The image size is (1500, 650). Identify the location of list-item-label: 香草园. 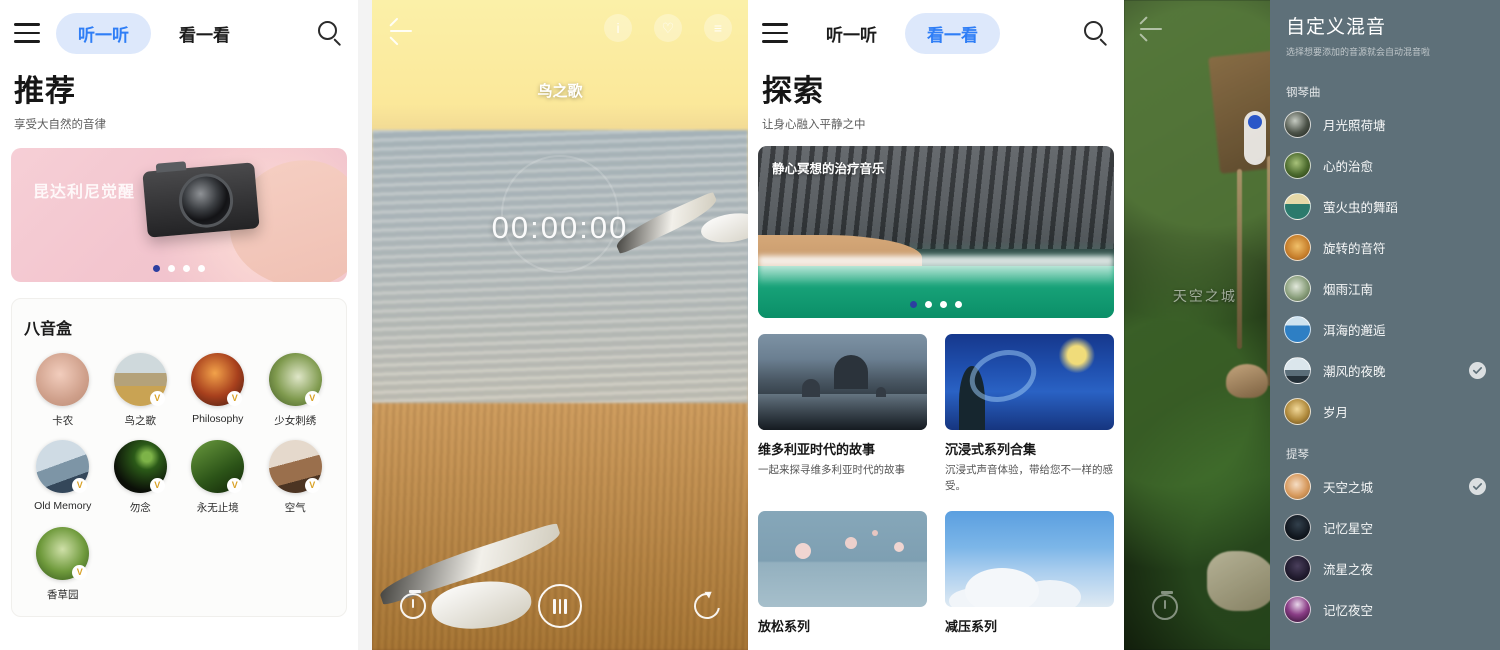
(63, 595).